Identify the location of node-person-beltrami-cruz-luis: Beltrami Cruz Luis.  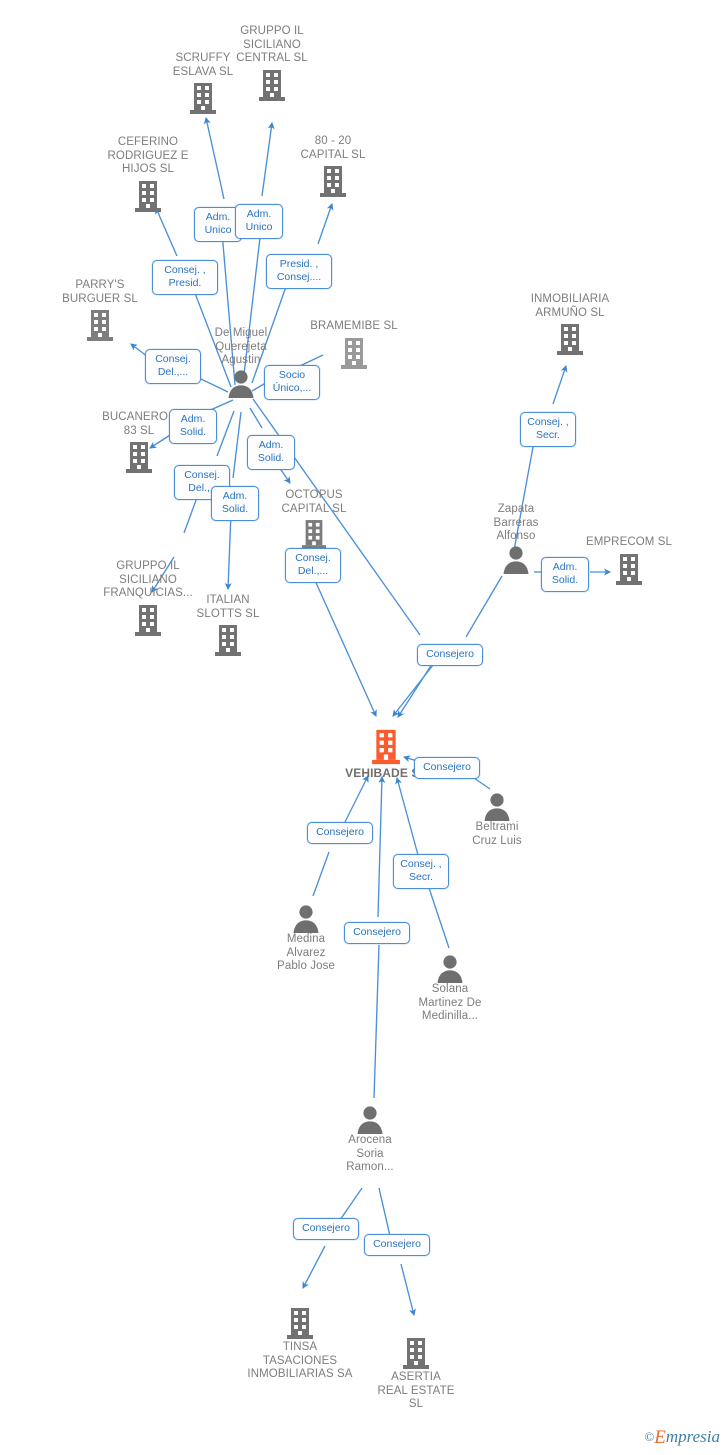
(497, 819).